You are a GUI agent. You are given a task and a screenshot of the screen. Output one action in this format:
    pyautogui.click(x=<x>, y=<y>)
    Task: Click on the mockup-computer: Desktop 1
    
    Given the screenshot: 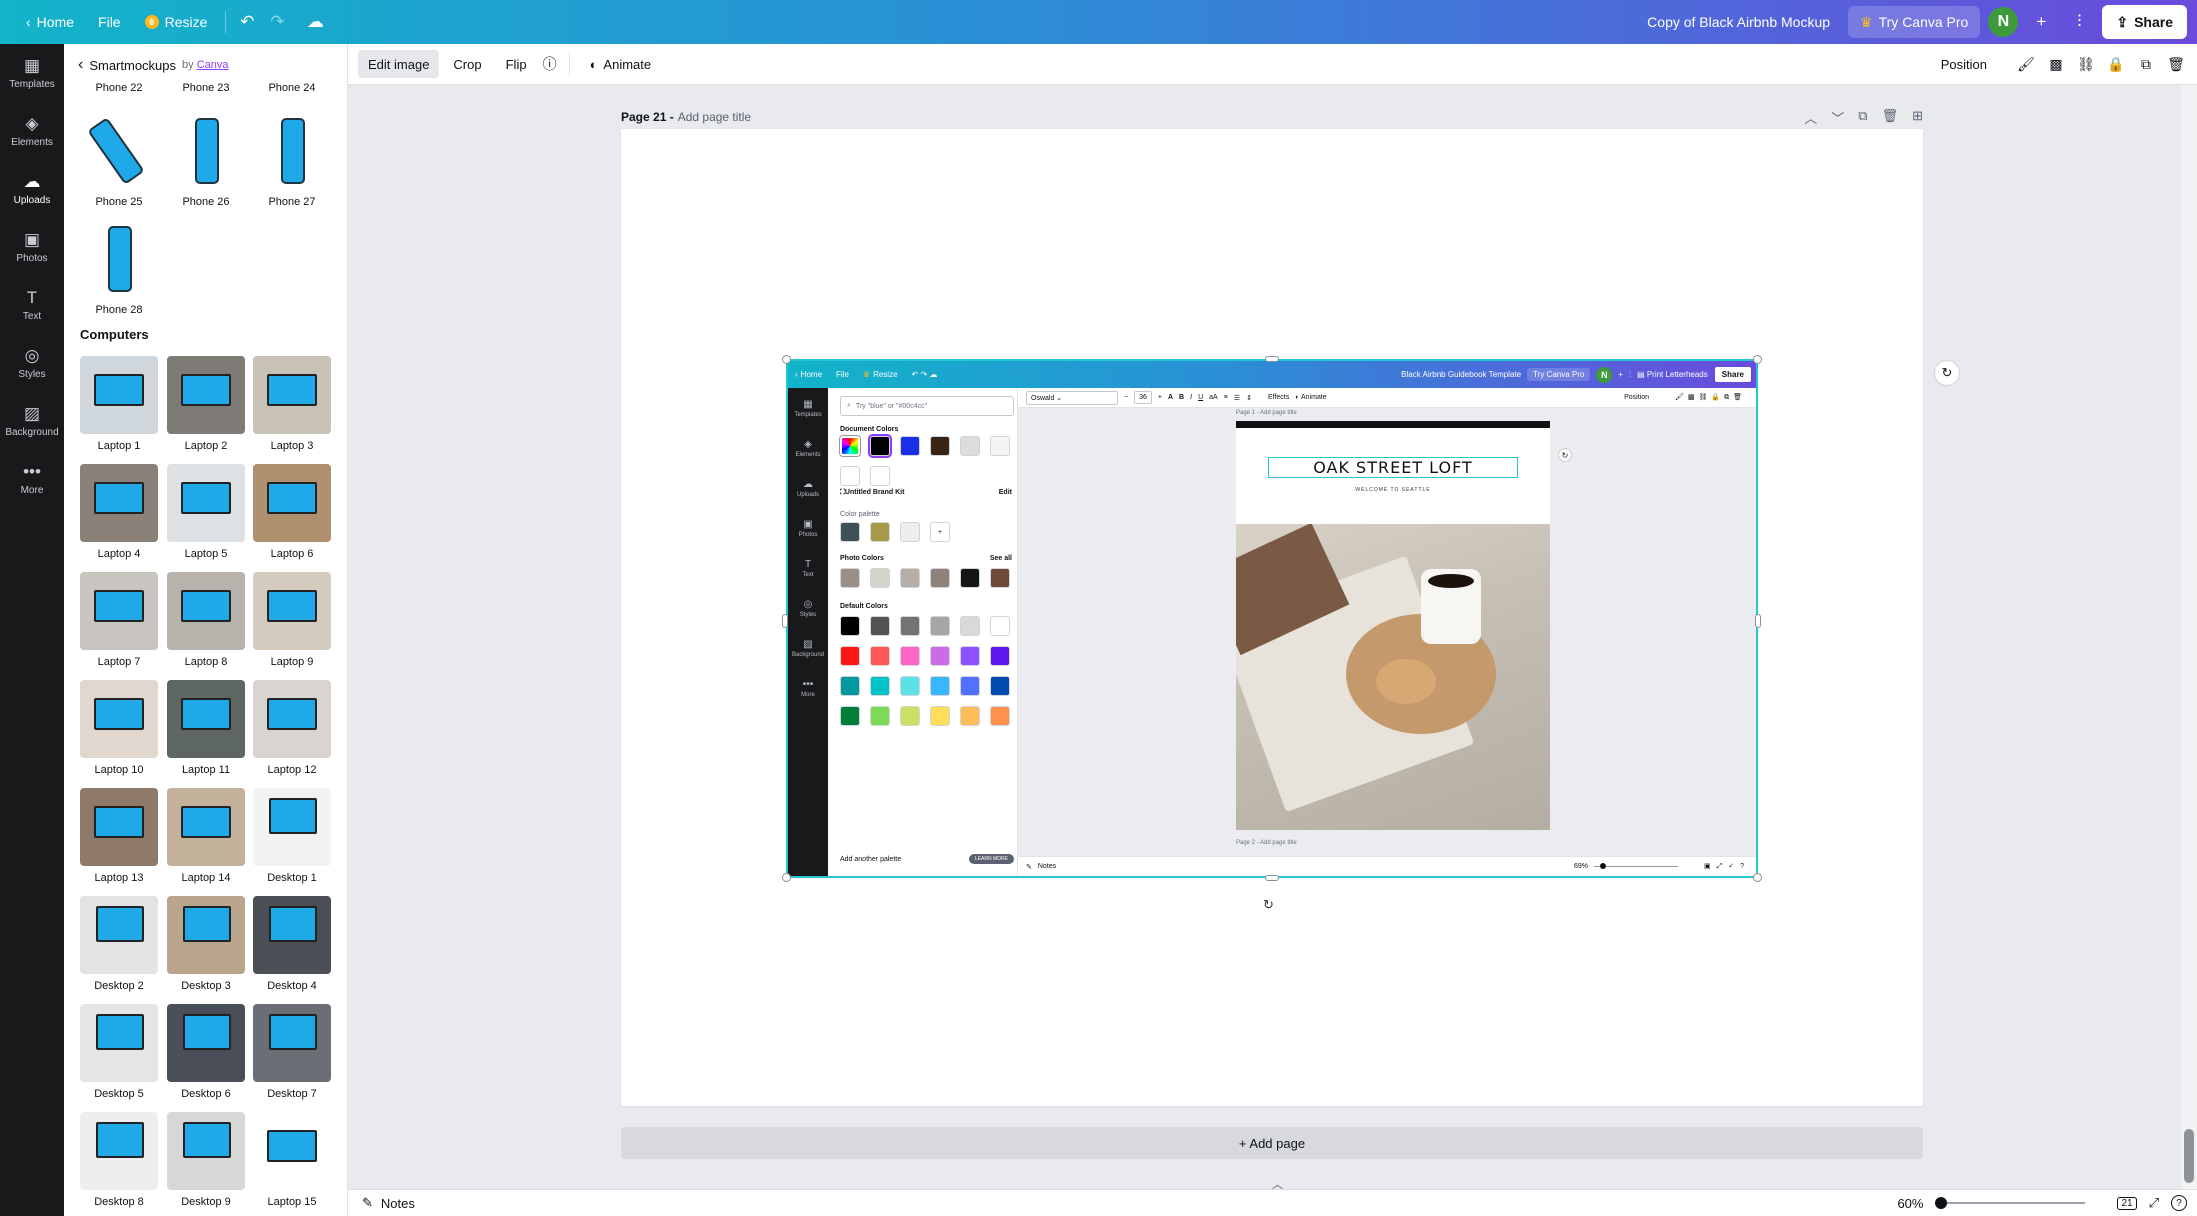 What is the action you would take?
    pyautogui.click(x=292, y=836)
    